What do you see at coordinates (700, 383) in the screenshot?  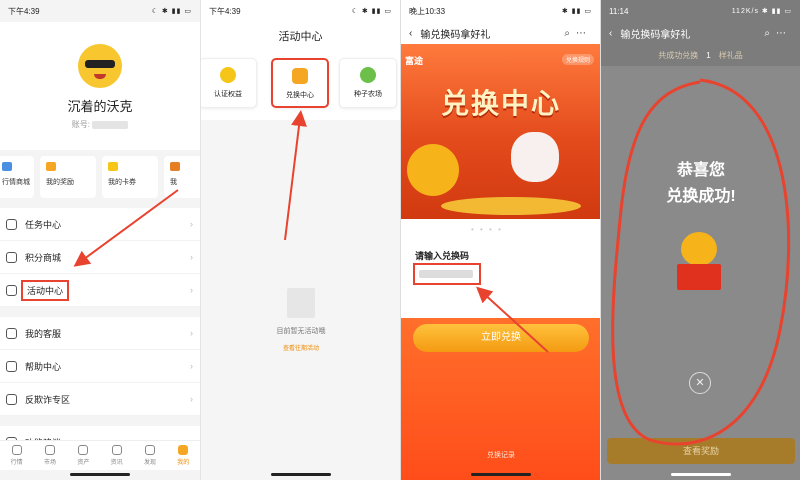 I see `close-icon: ✕` at bounding box center [700, 383].